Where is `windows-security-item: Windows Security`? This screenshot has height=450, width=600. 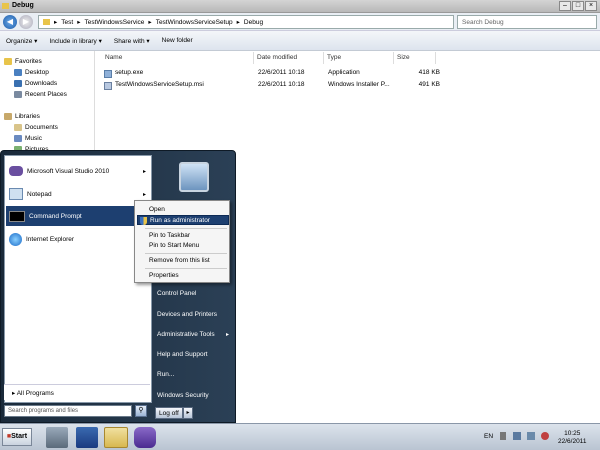
windows-security-item: Windows Security is located at coordinates (193, 396).